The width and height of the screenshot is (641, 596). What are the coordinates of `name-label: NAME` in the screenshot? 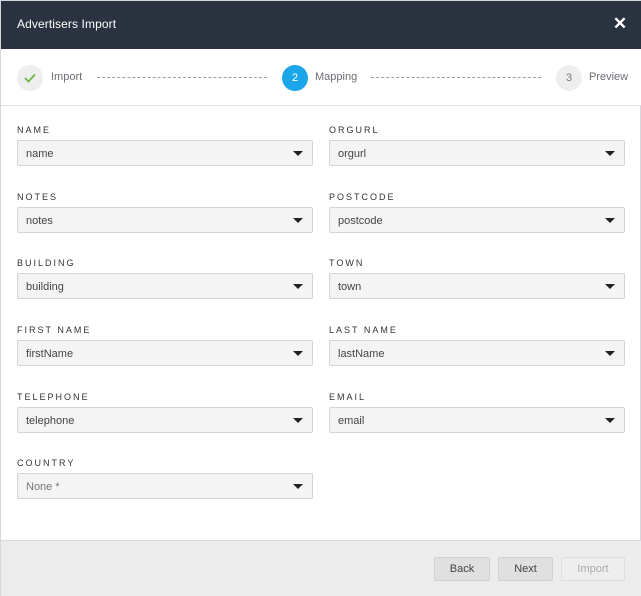 It's located at (34, 130).